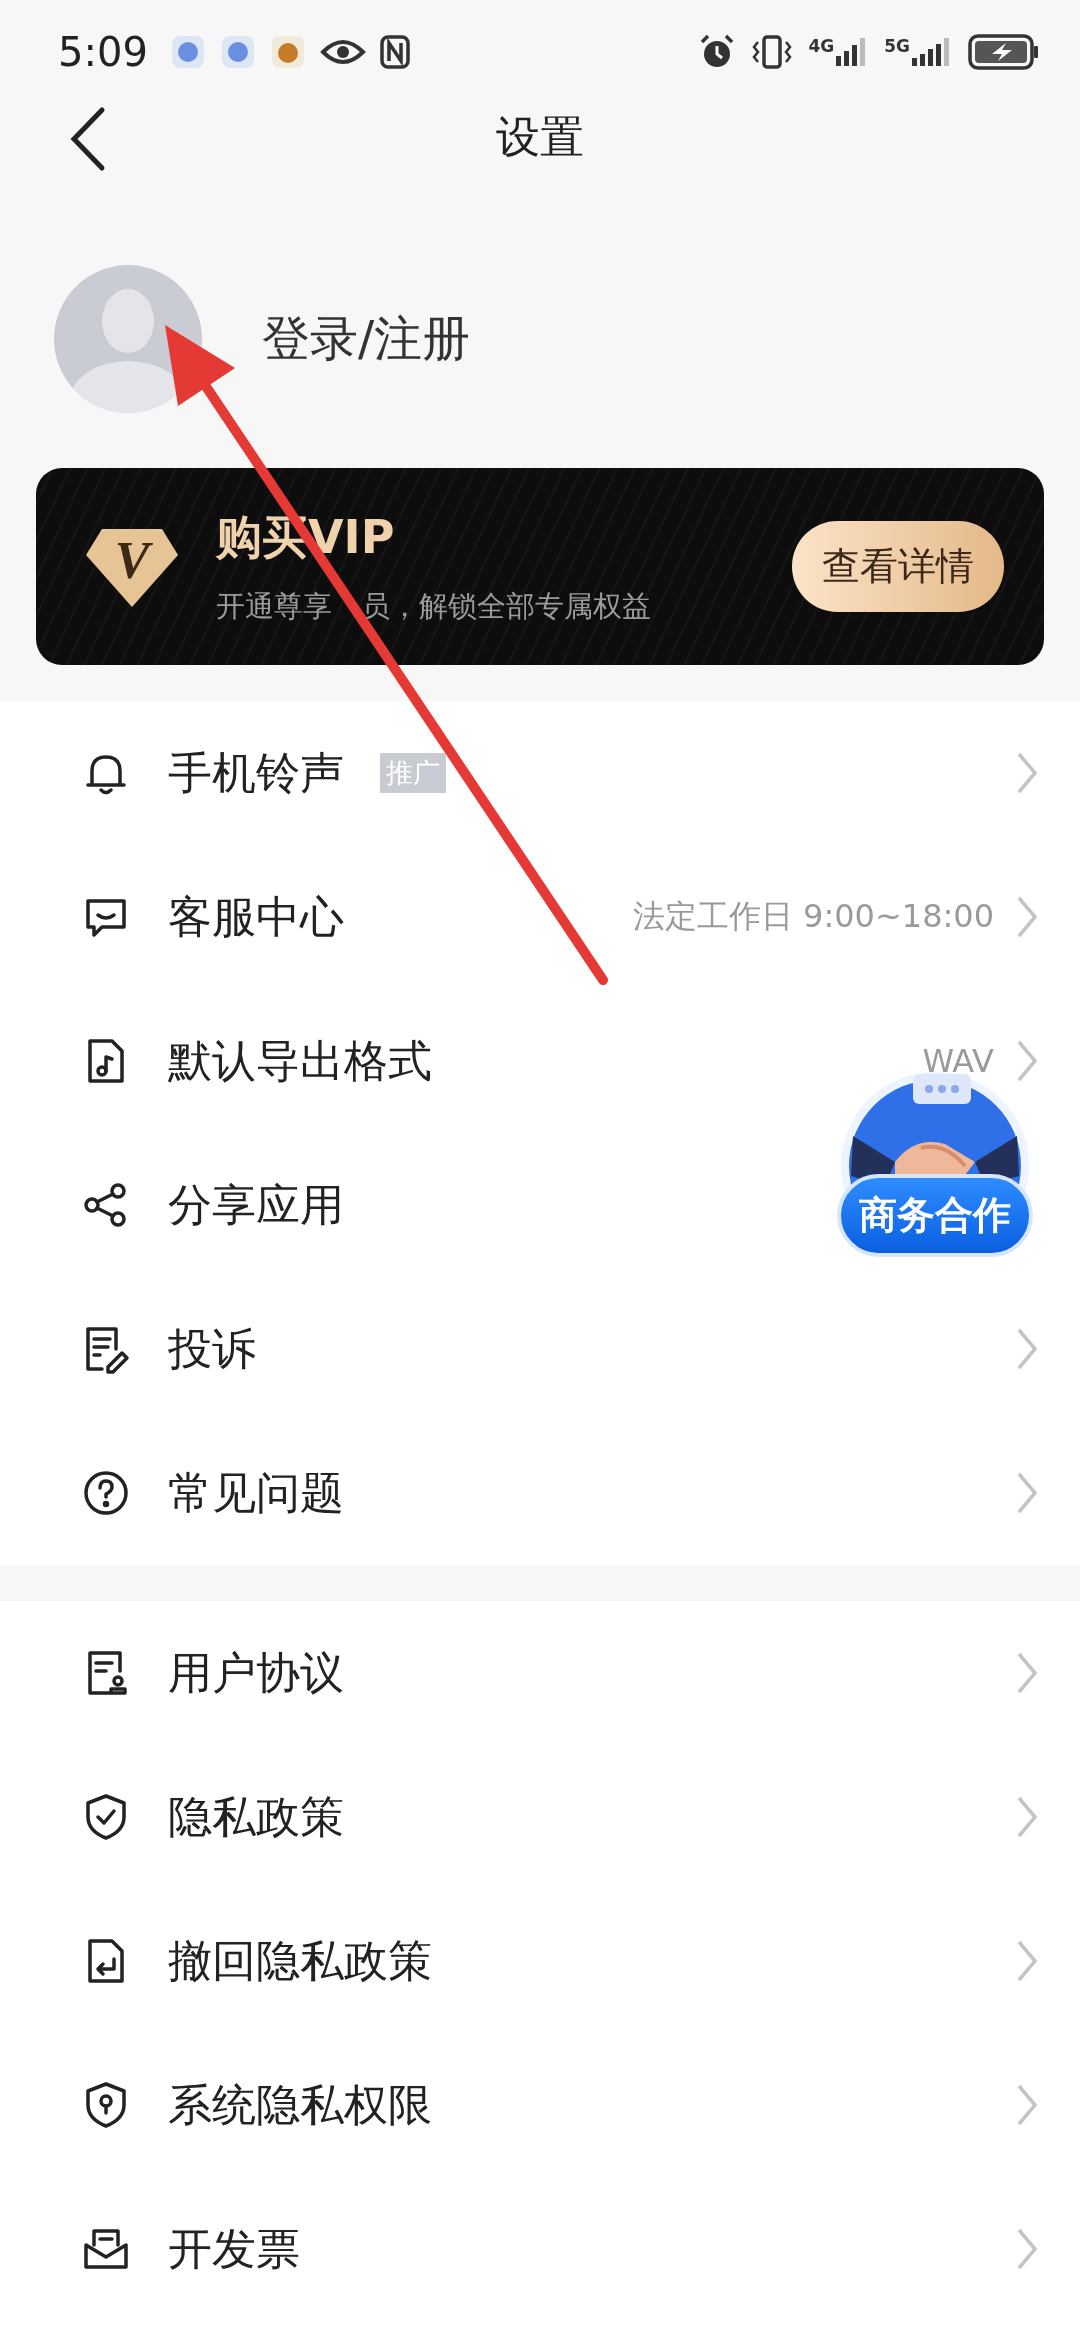 The image size is (1080, 2340). What do you see at coordinates (256, 1204) in the screenshot?
I see `row-label: 分享应用` at bounding box center [256, 1204].